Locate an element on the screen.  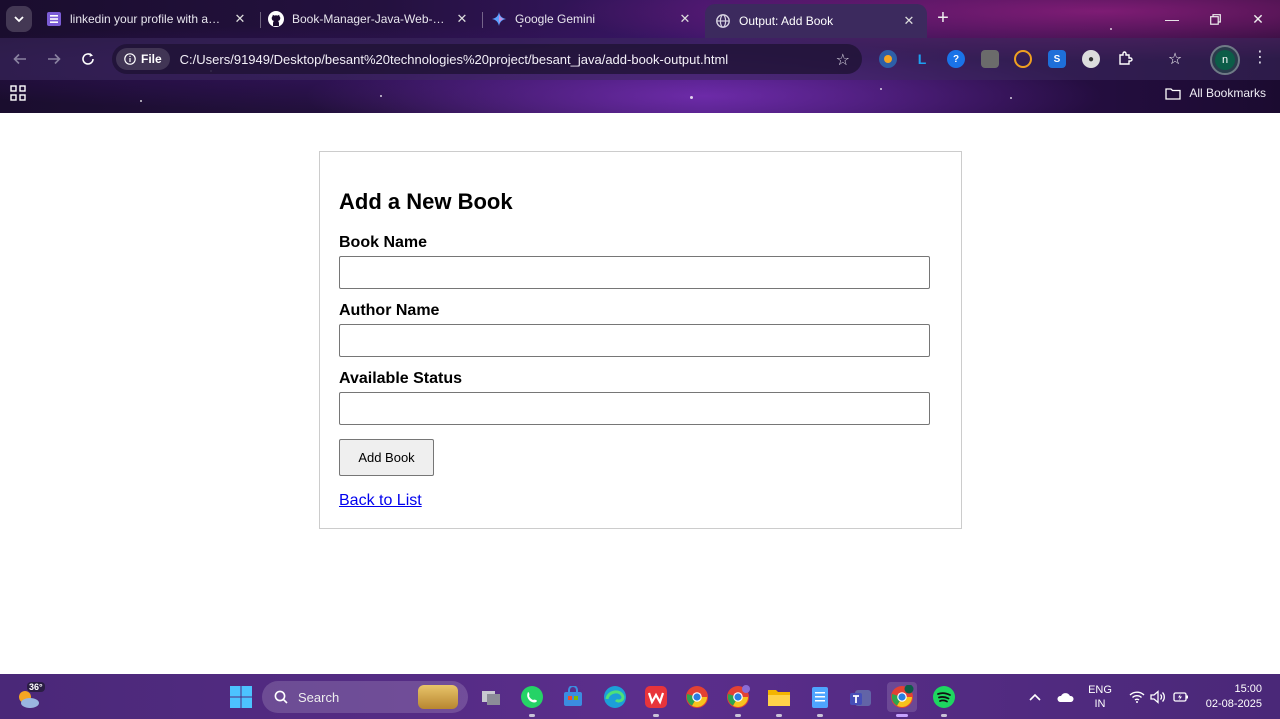
search-icon is located at coordinates (281, 697).